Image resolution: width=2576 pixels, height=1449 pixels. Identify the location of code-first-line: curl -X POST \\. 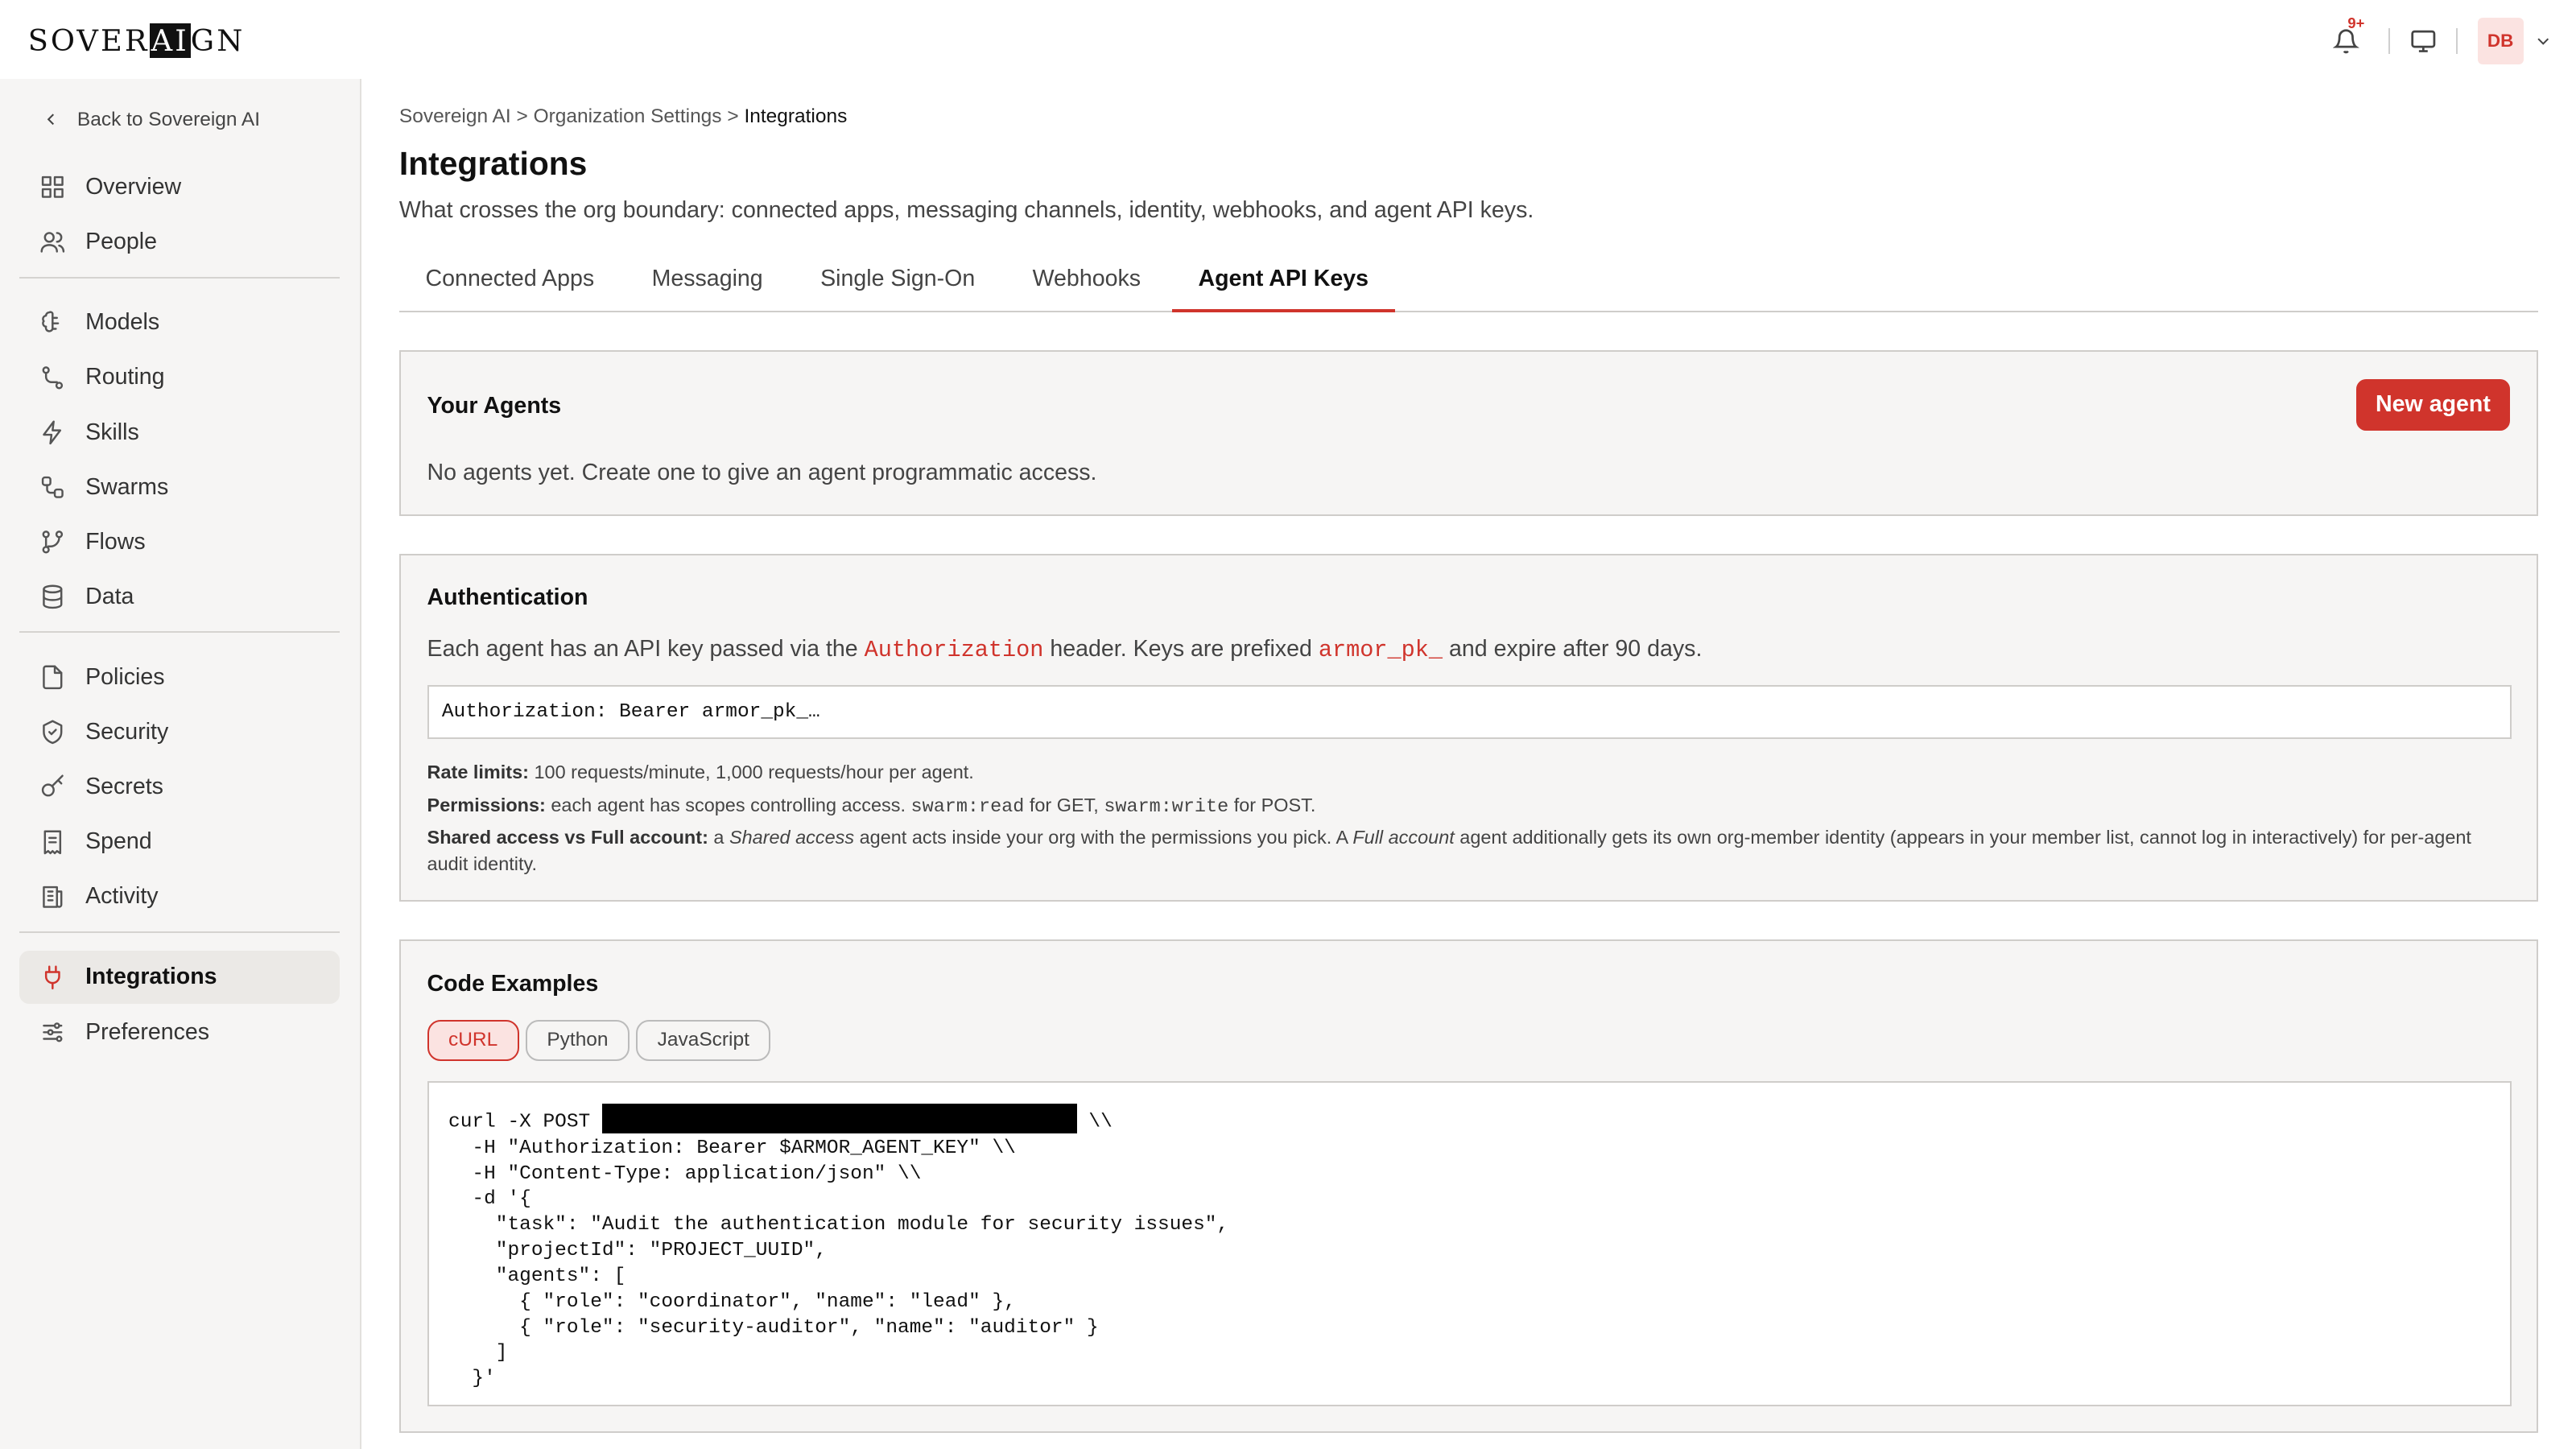
(1469, 1119).